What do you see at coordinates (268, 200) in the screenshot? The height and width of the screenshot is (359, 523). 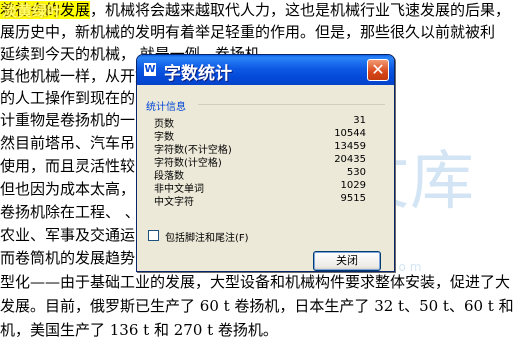 I see `stat-row-chinese-chars: 中文字符 9515` at bounding box center [268, 200].